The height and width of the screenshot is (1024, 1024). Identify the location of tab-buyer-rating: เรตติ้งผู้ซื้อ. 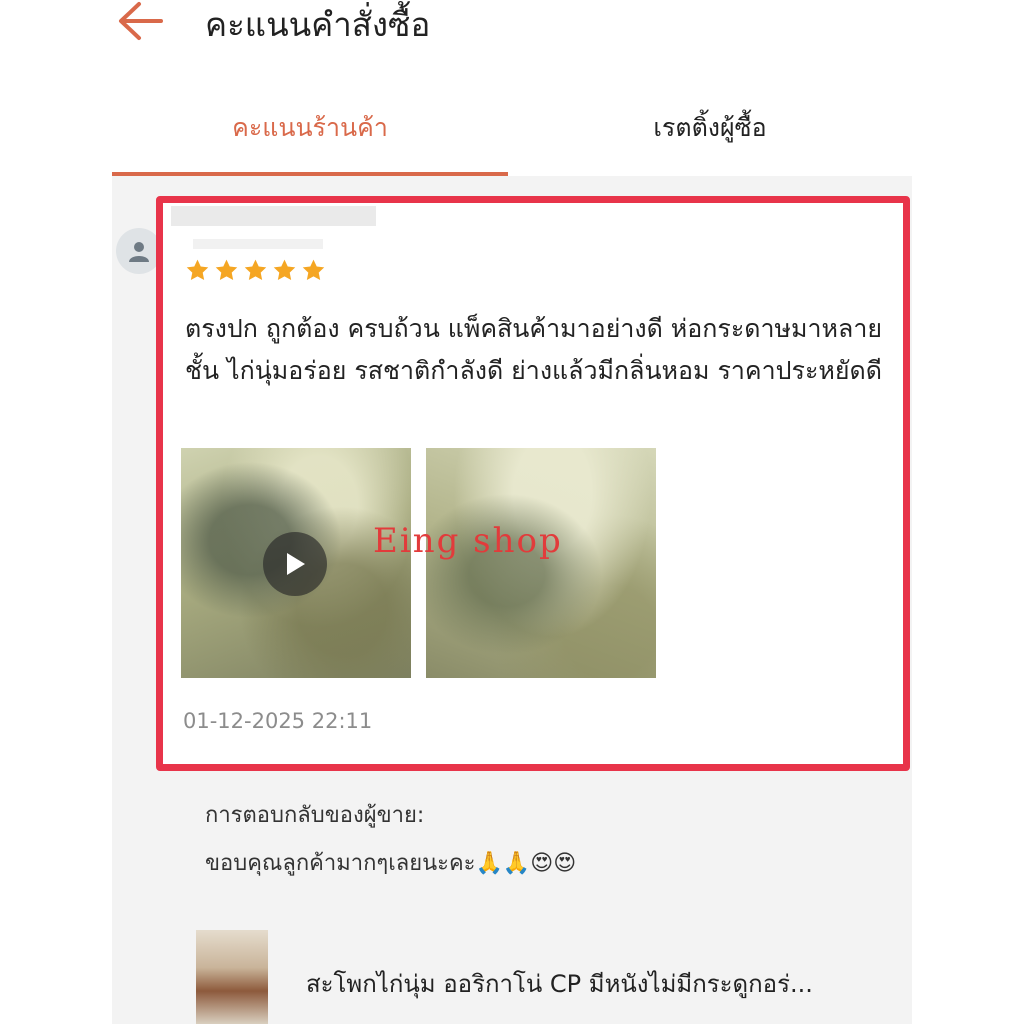
(710, 134).